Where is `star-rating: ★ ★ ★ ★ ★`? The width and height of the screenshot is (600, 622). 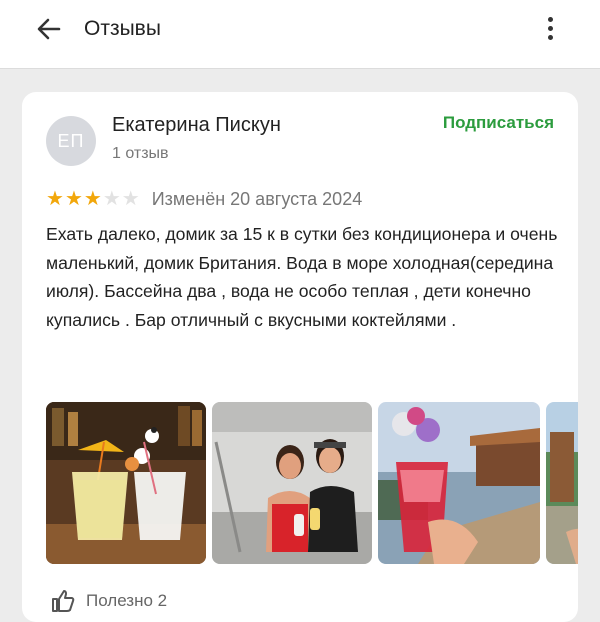
star-rating: ★ ★ ★ ★ ★ is located at coordinates (93, 199).